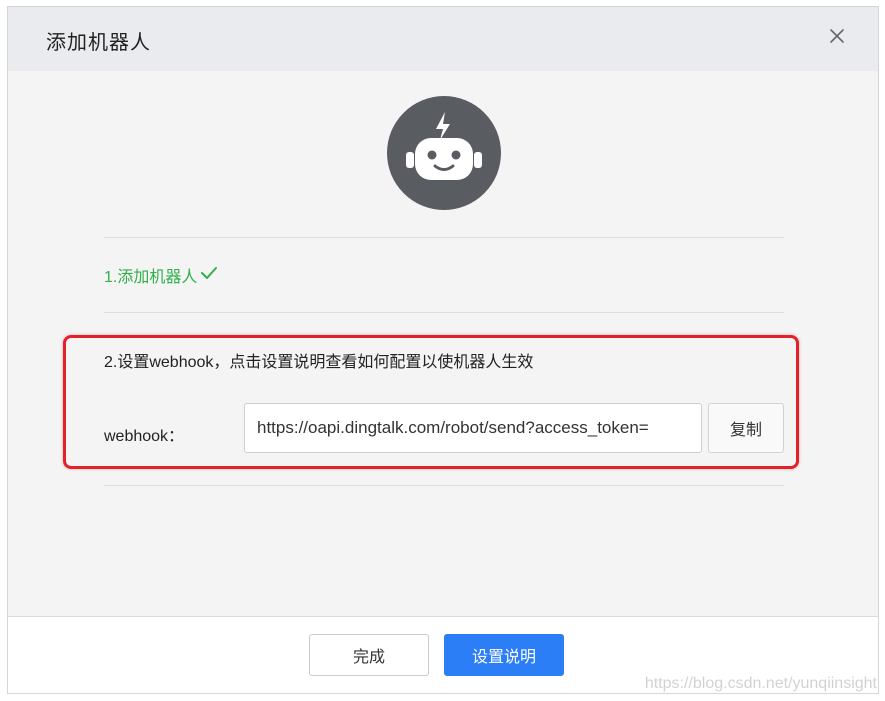 This screenshot has width=885, height=701. Describe the element at coordinates (209, 275) in the screenshot. I see `checkmark-icon` at that location.